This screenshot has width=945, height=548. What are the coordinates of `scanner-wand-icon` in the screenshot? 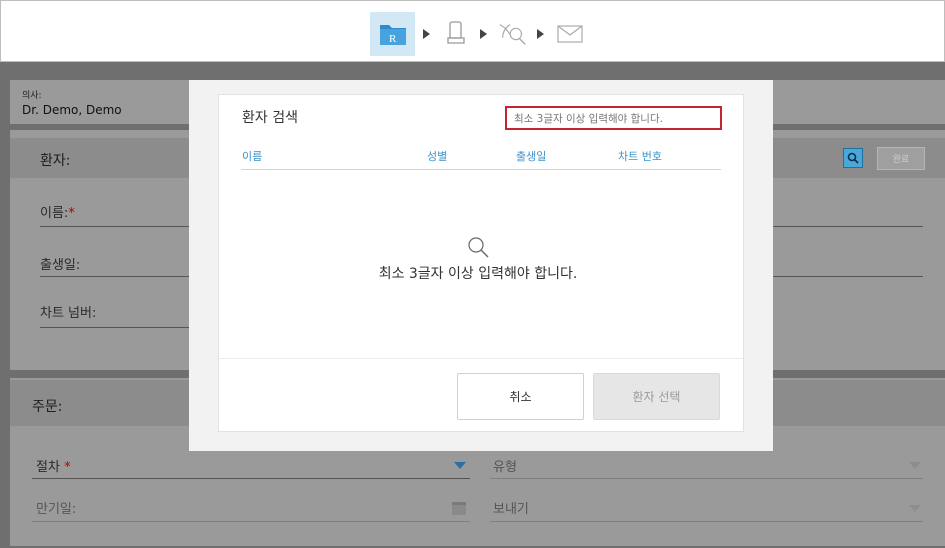 It's located at (456, 32).